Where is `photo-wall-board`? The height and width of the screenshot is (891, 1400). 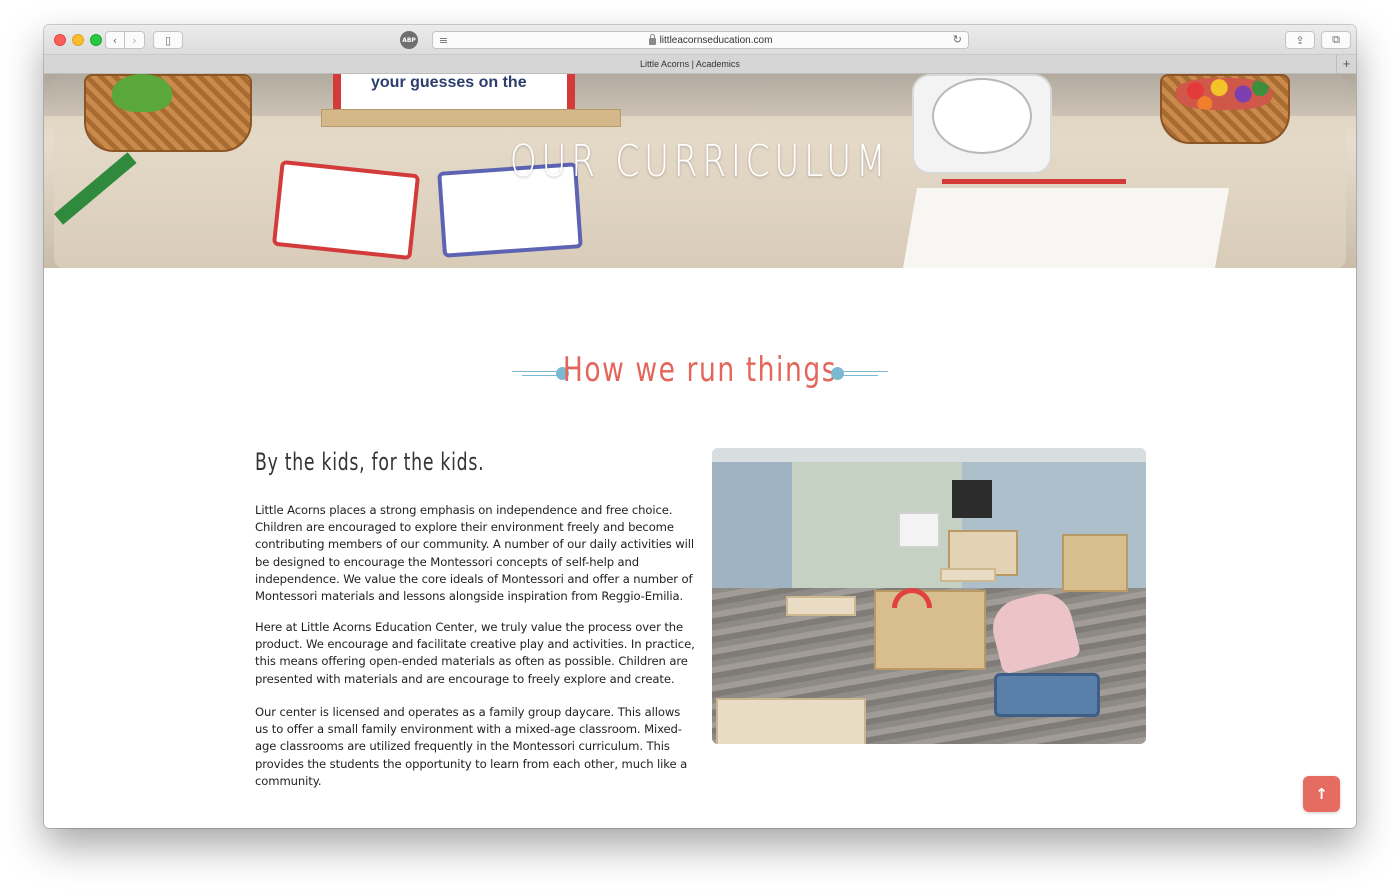 photo-wall-board is located at coordinates (919, 530).